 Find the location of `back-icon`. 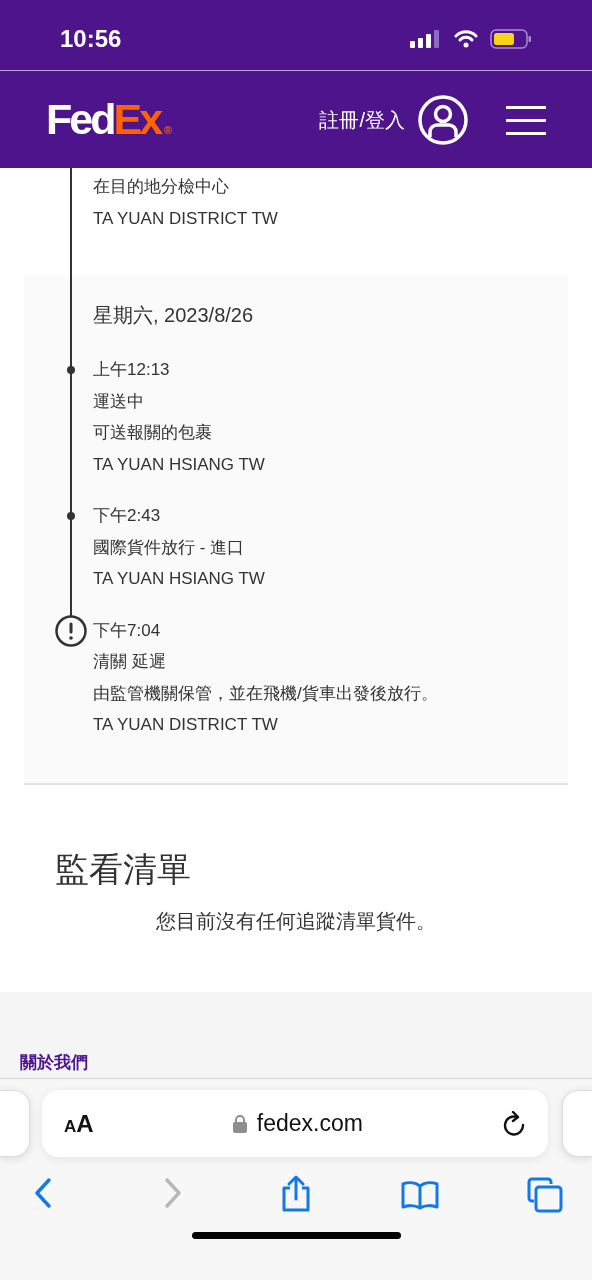

back-icon is located at coordinates (43, 1193).